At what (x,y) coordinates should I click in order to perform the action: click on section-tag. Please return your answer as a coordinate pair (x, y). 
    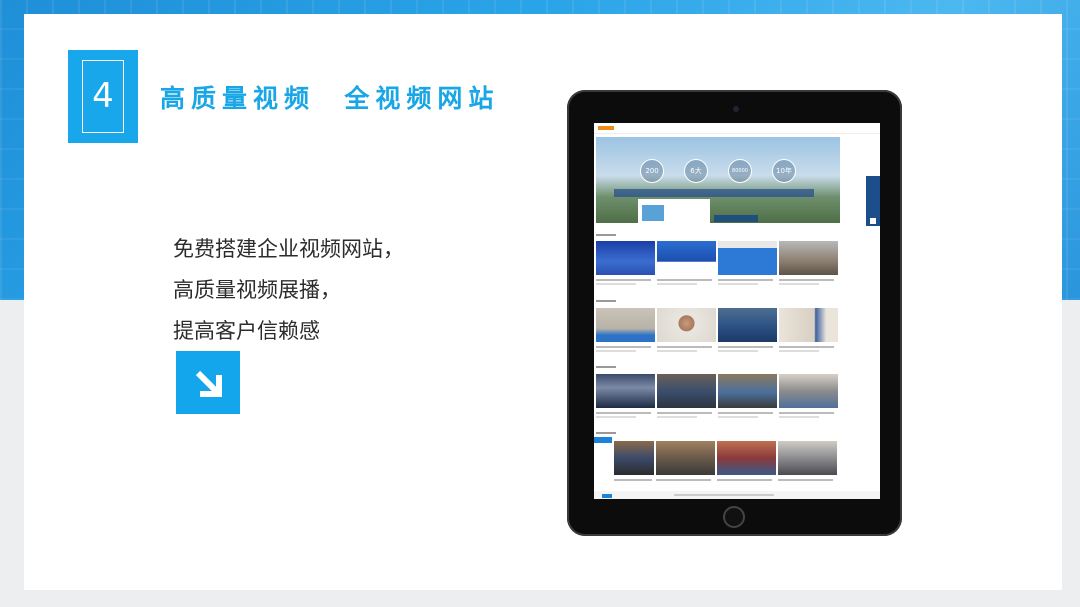
    Looking at the image, I should click on (603, 440).